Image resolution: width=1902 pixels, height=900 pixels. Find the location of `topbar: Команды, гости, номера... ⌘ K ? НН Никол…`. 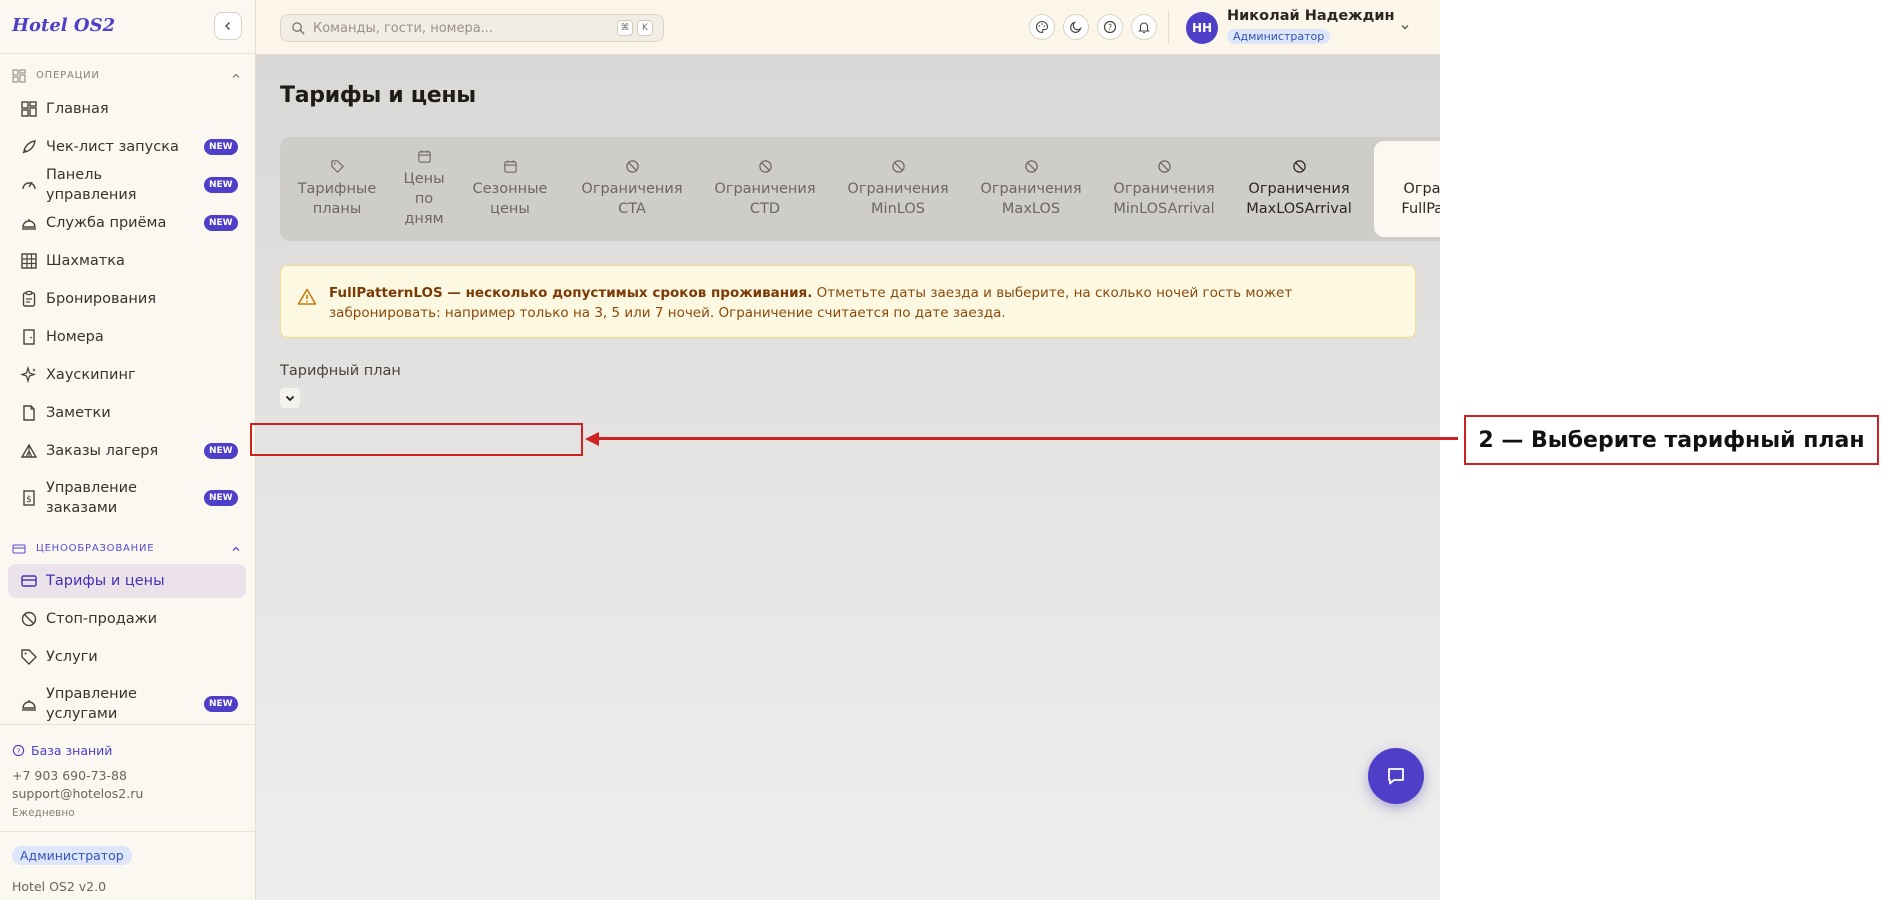

topbar: Команды, гости, номера... ⌘ K ? НН Никол… is located at coordinates (848, 27).